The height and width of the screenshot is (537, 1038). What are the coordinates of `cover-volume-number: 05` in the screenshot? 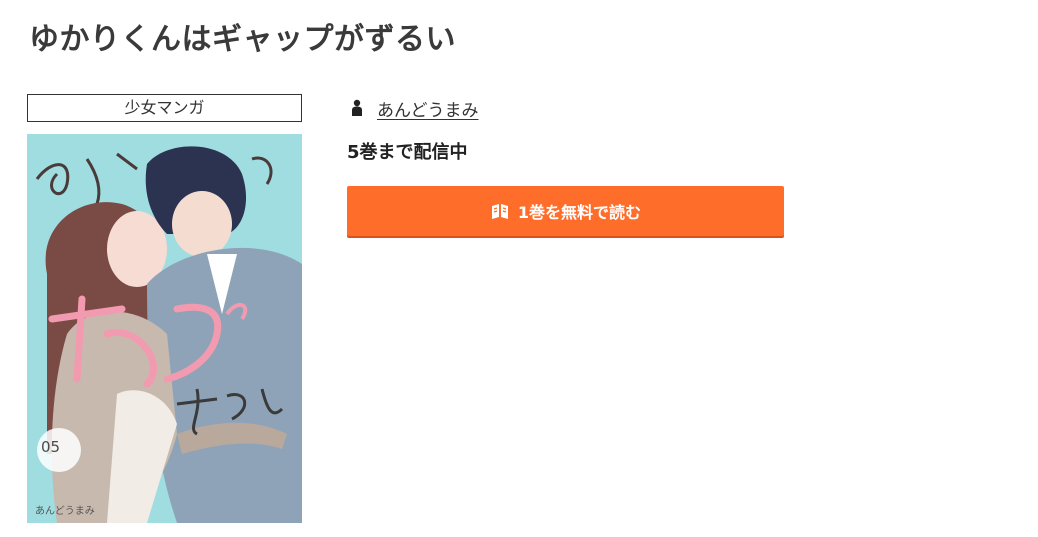 It's located at (51, 447).